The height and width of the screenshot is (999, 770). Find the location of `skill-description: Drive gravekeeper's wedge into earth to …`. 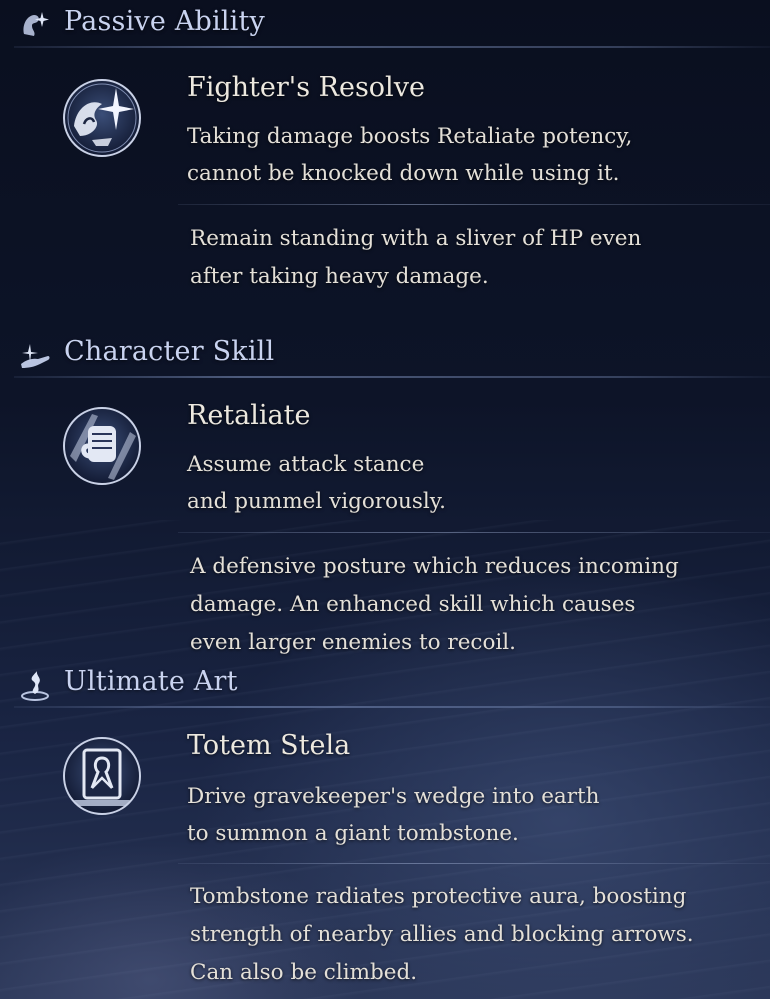

skill-description: Drive gravekeeper's wedge into earth to … is located at coordinates (467, 815).